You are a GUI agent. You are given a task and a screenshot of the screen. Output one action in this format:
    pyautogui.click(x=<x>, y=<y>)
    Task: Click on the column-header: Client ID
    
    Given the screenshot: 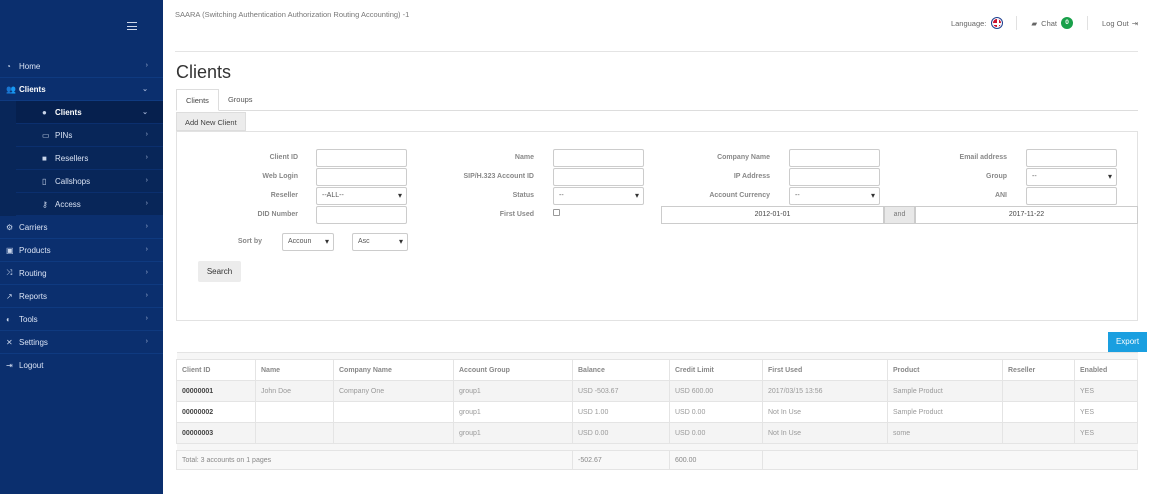 What is the action you would take?
    pyautogui.click(x=216, y=370)
    